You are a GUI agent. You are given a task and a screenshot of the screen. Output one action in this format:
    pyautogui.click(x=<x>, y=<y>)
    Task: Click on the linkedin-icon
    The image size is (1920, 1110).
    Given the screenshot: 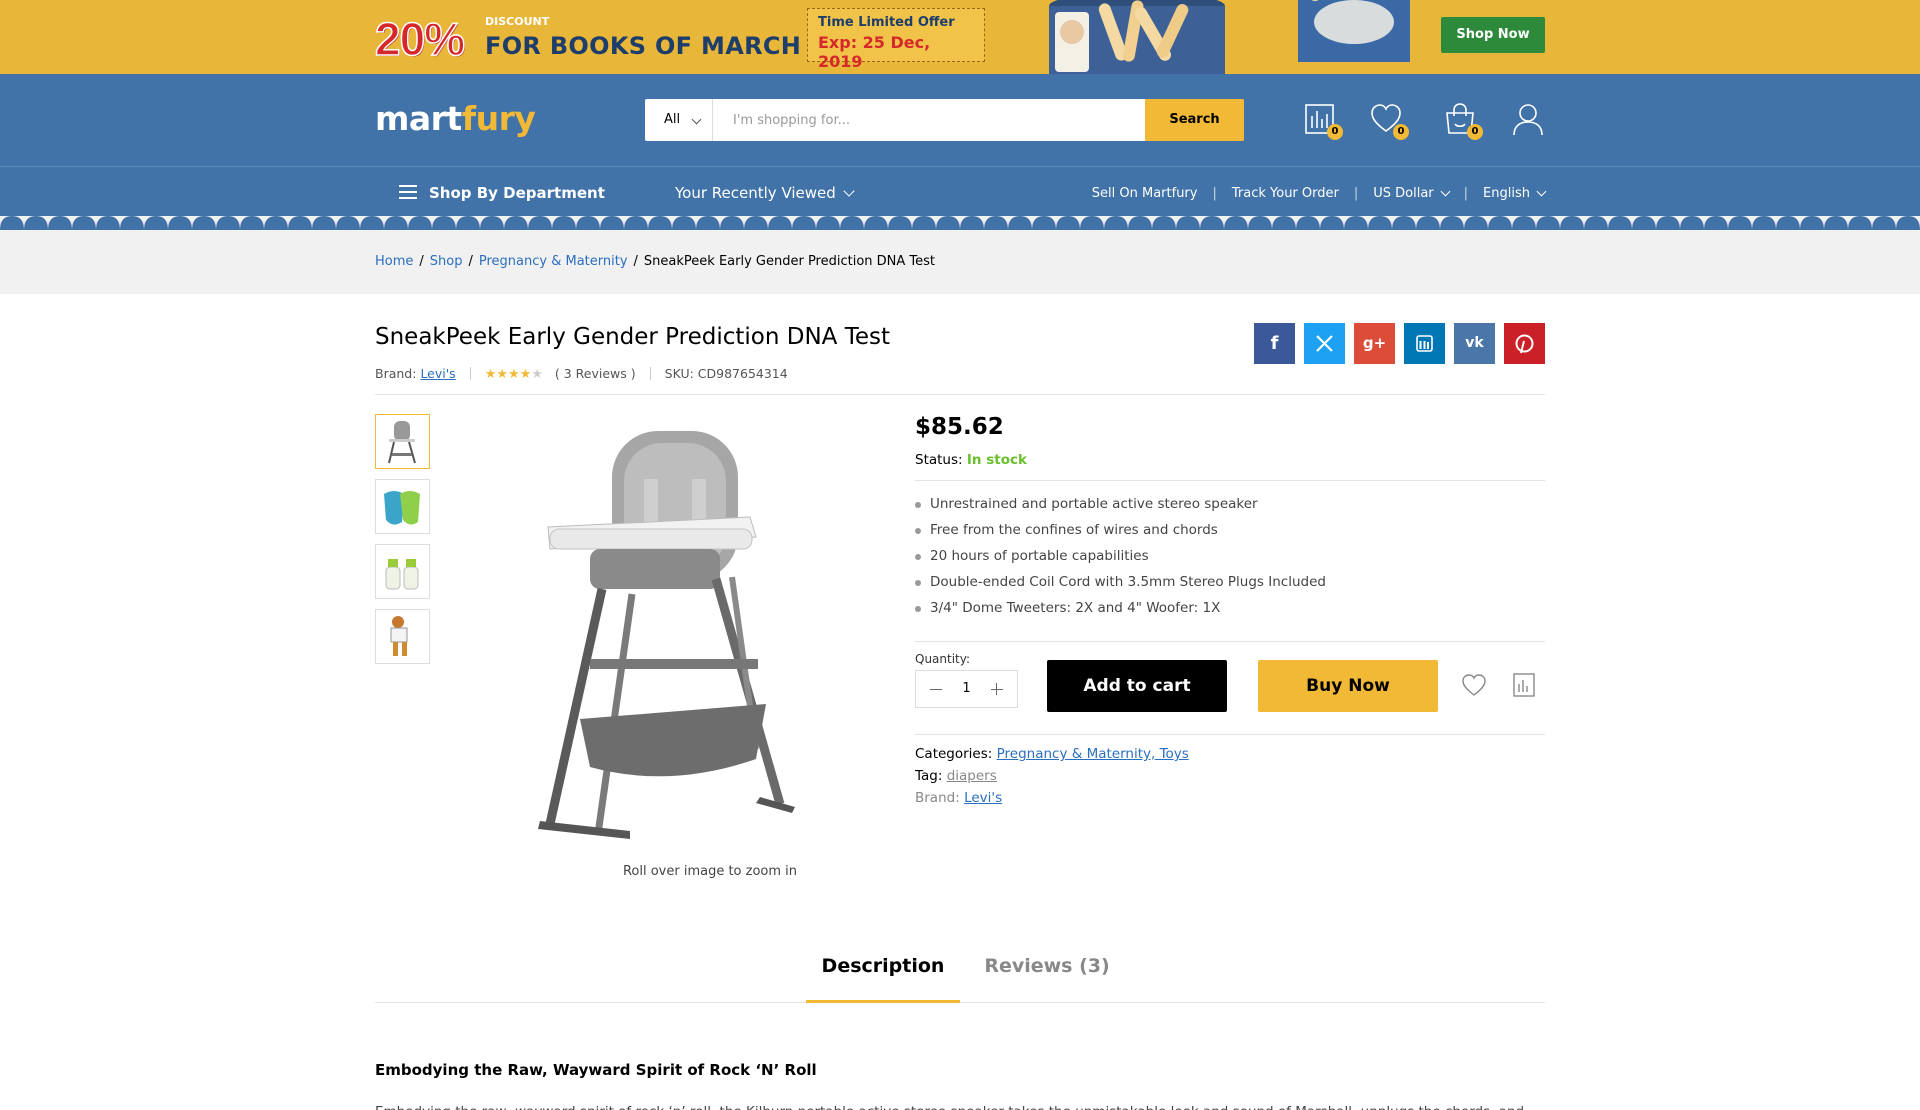 What is the action you would take?
    pyautogui.click(x=1424, y=343)
    